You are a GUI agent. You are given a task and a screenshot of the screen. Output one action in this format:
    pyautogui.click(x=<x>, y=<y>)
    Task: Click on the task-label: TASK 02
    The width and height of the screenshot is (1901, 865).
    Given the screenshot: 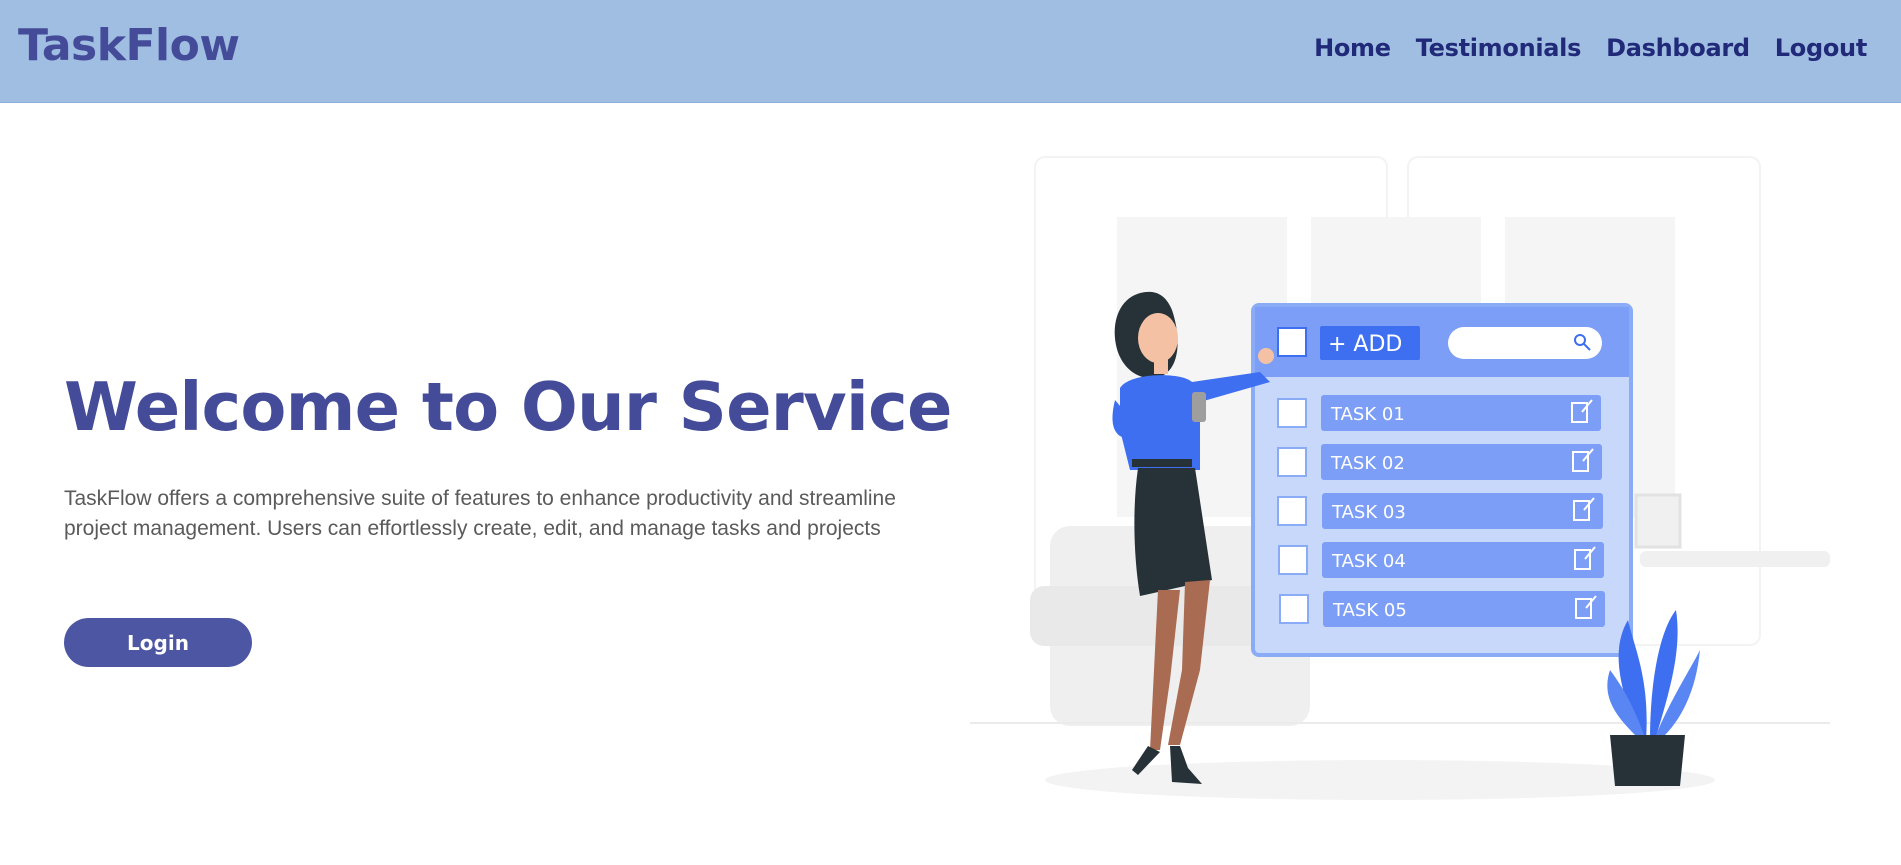 What is the action you would take?
    pyautogui.click(x=1367, y=463)
    